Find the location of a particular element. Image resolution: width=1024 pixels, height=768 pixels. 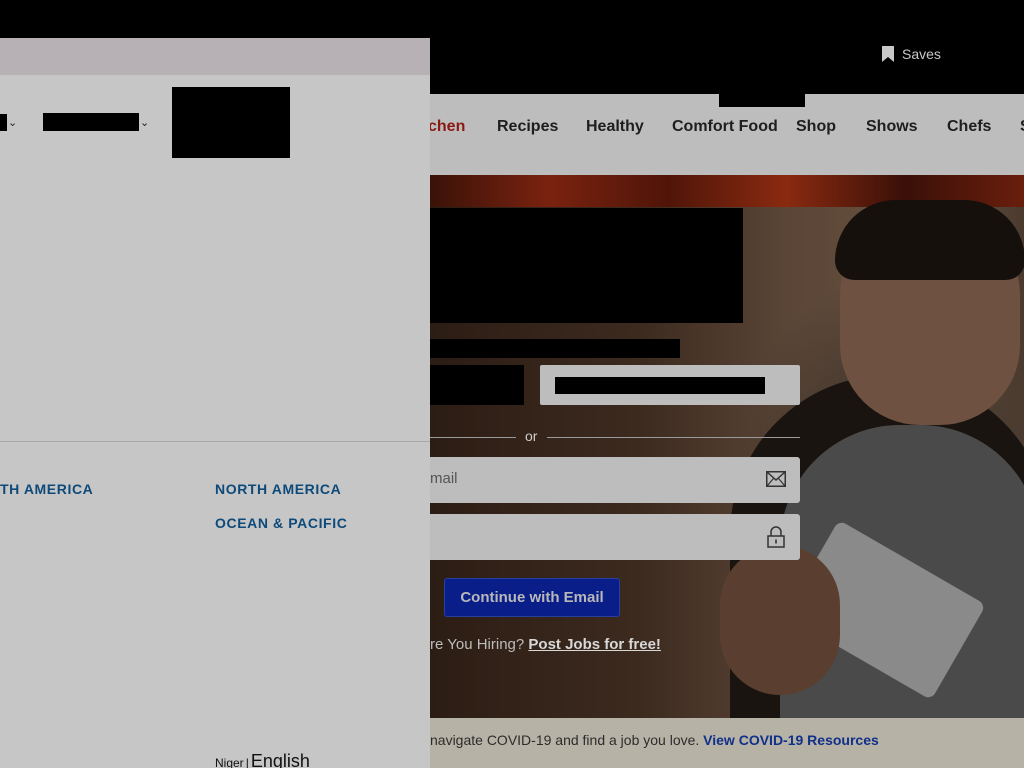

panel-top-bar is located at coordinates (215, 56).